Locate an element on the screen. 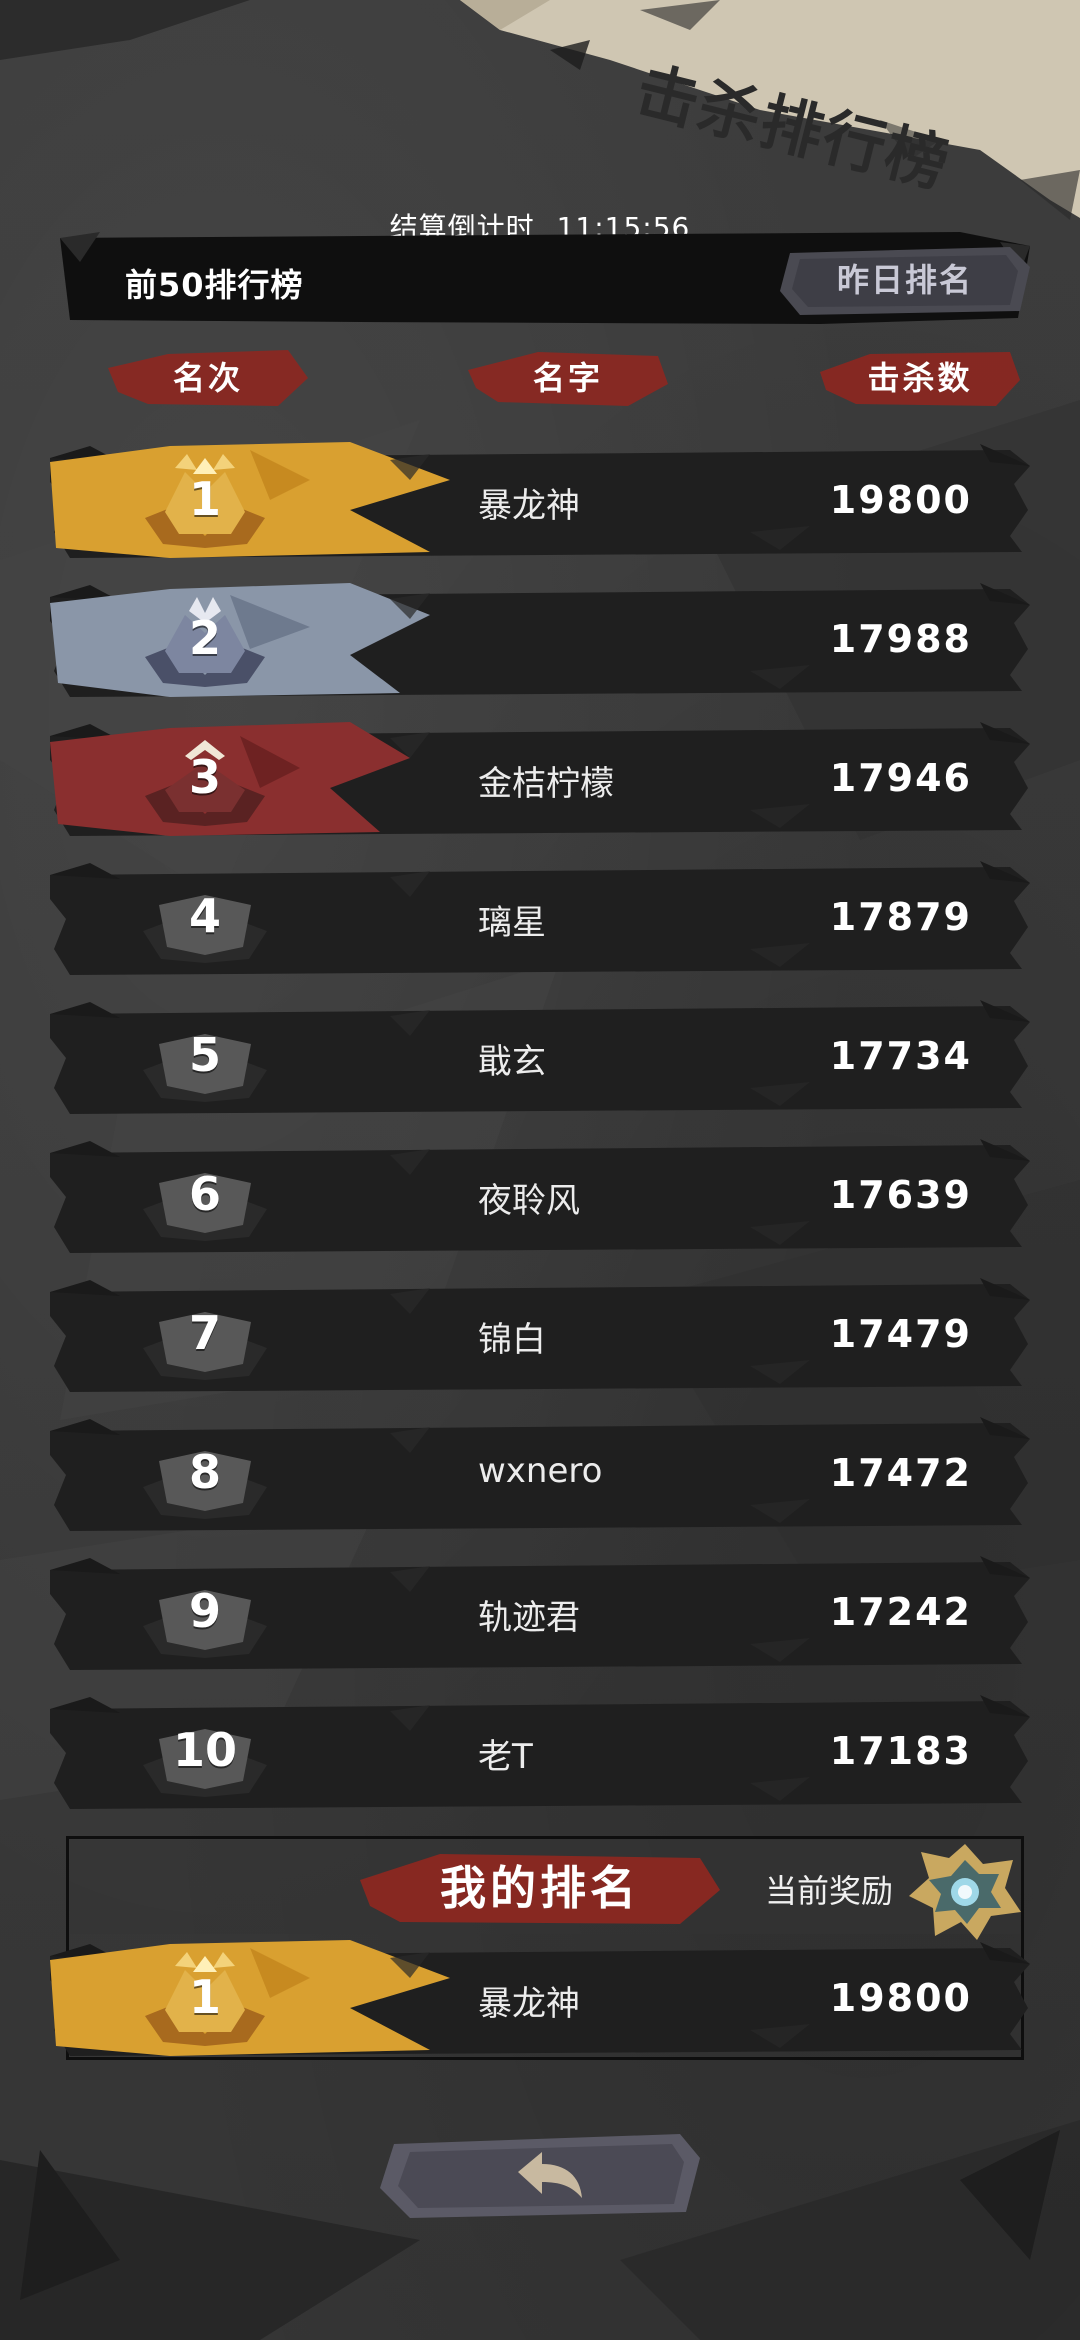 This screenshot has width=1080, height=2340. rank-number: 6 is located at coordinates (204, 1194).